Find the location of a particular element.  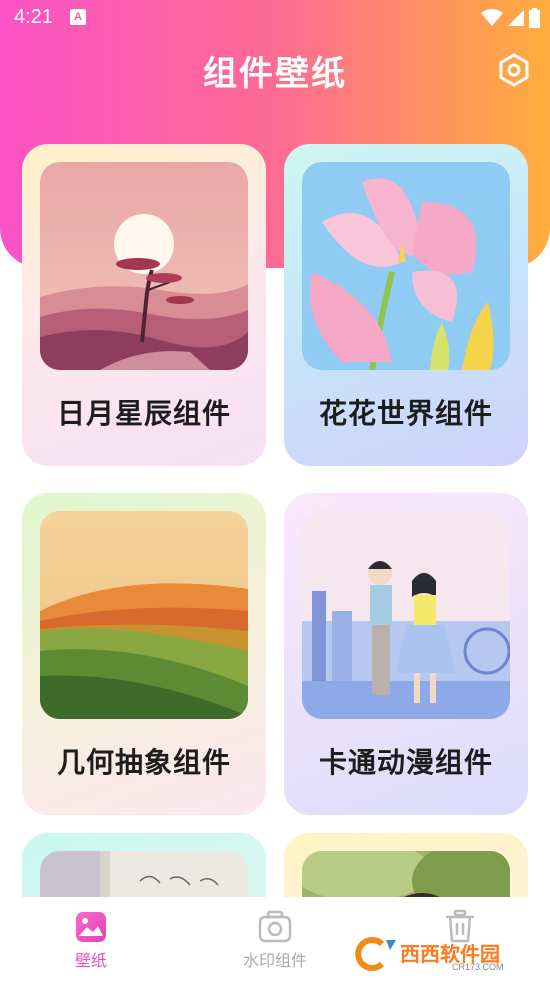

watermark-url: CR173.COM is located at coordinates (478, 967).